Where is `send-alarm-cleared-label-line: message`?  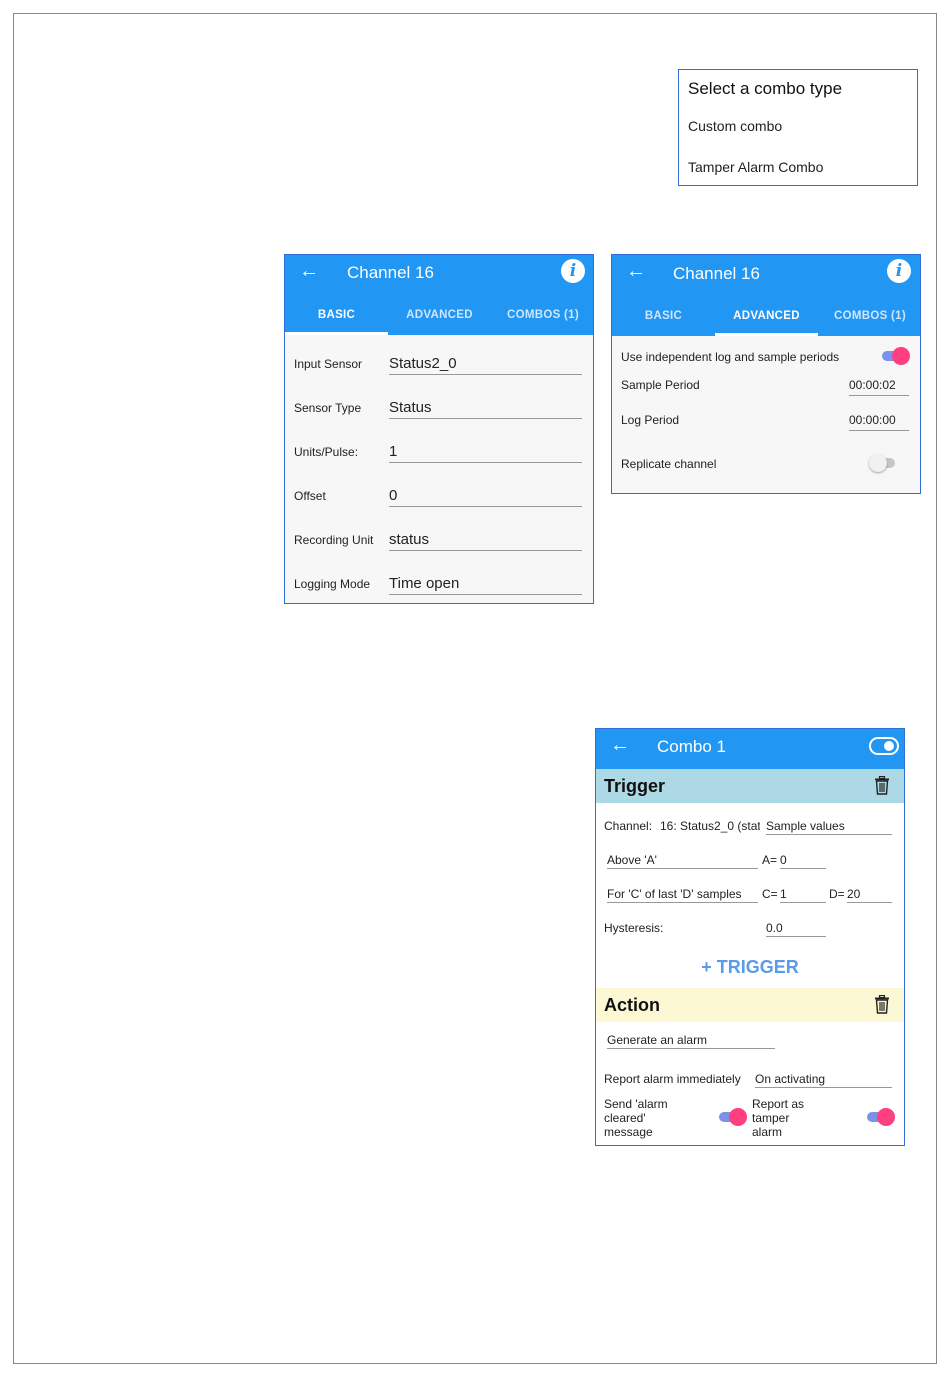
send-alarm-cleared-label-line: message is located at coordinates (628, 1132).